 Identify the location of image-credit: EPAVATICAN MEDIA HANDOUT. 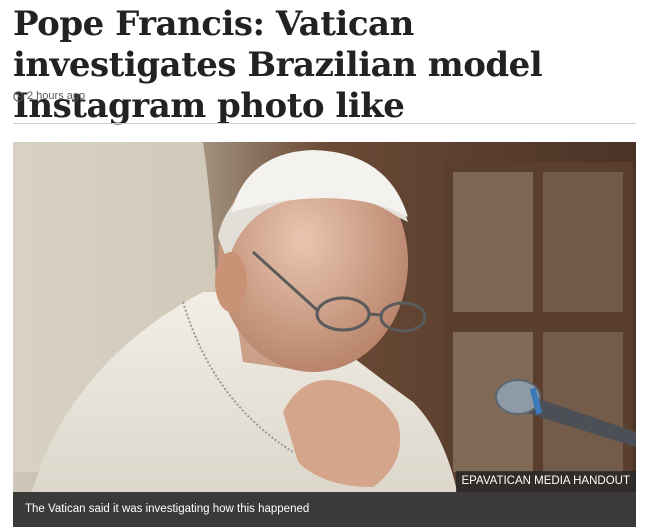
(545, 481).